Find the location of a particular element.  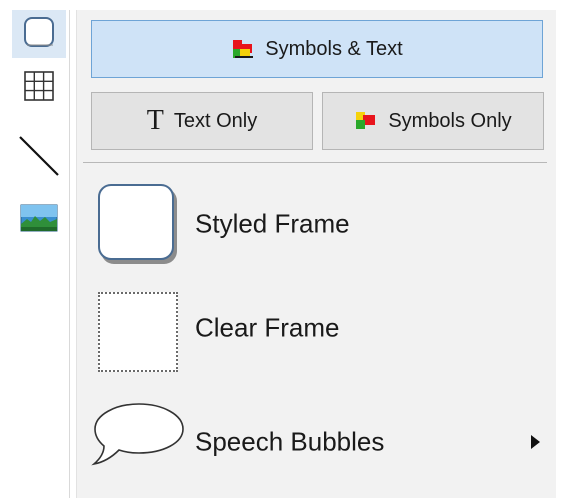

image-tool-button is located at coordinates (39, 220).